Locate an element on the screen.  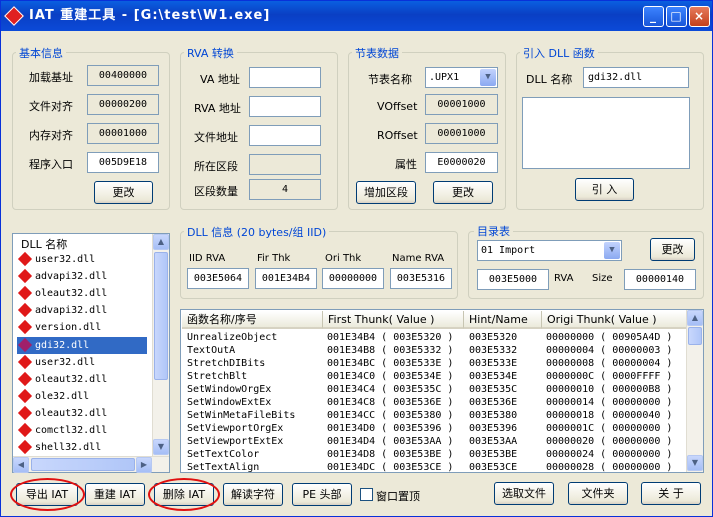
pe-header-button: PE 头部 is located at coordinates (322, 494).